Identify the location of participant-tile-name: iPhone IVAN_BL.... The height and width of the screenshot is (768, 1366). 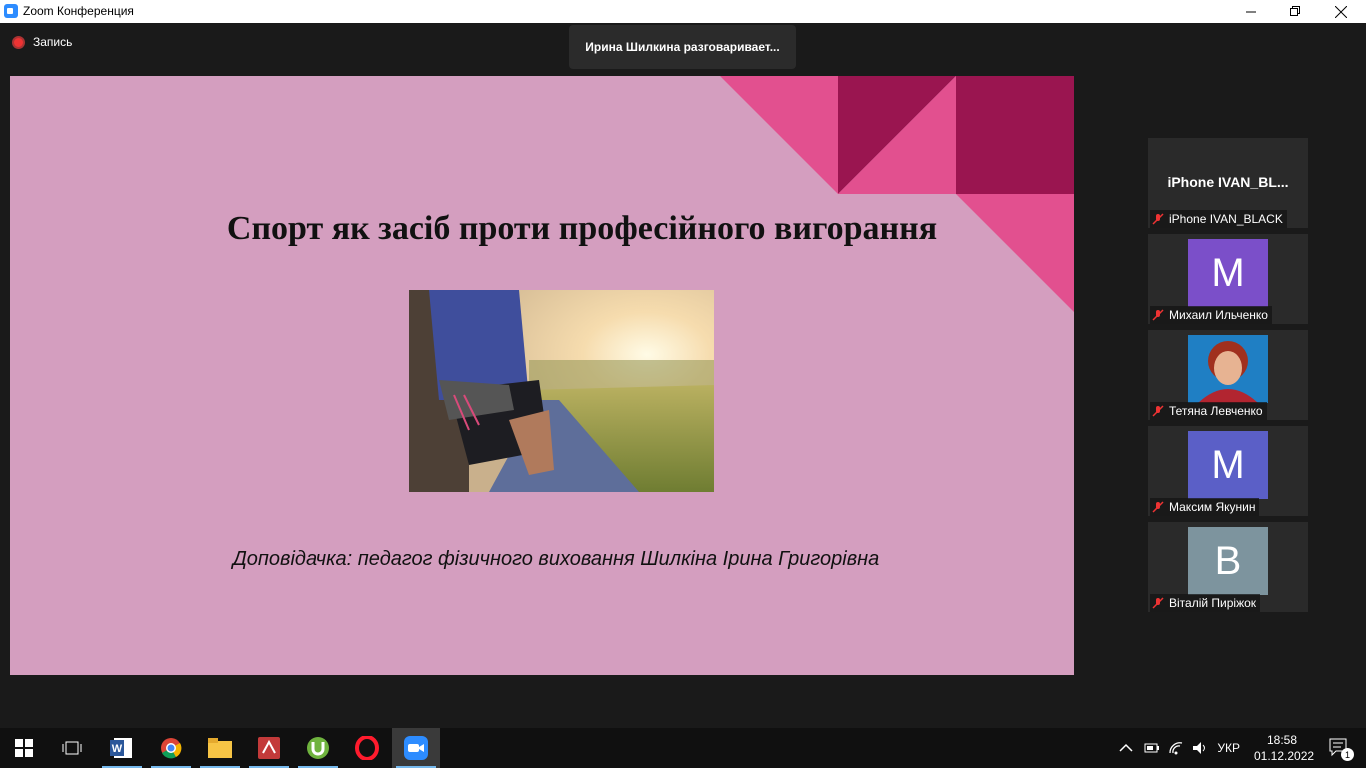
(1228, 182).